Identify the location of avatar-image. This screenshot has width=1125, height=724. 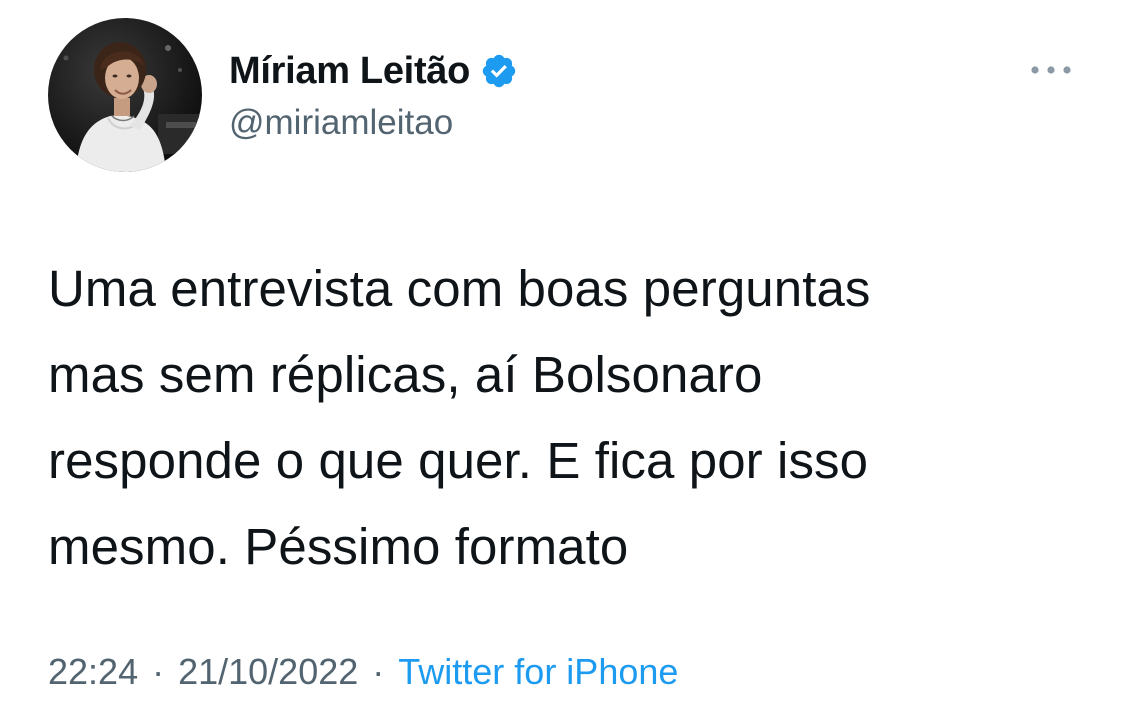
(125, 95).